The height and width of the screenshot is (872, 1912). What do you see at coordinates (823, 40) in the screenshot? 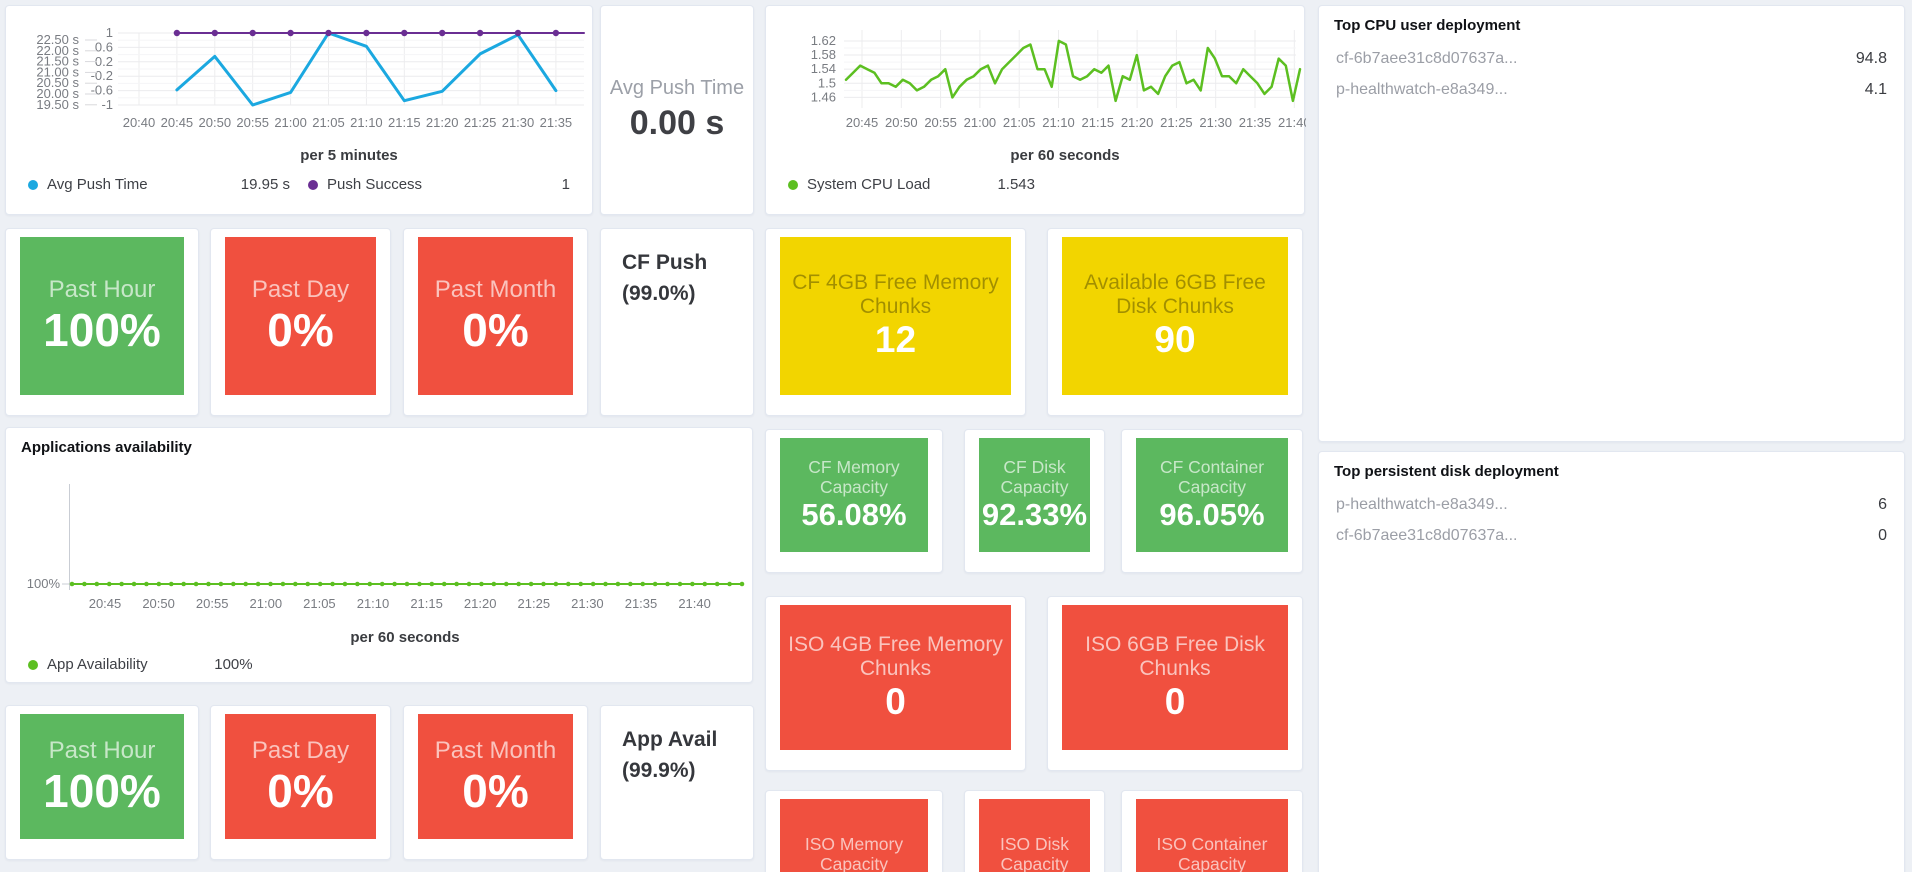
I see `svg-text: 1.62` at bounding box center [823, 40].